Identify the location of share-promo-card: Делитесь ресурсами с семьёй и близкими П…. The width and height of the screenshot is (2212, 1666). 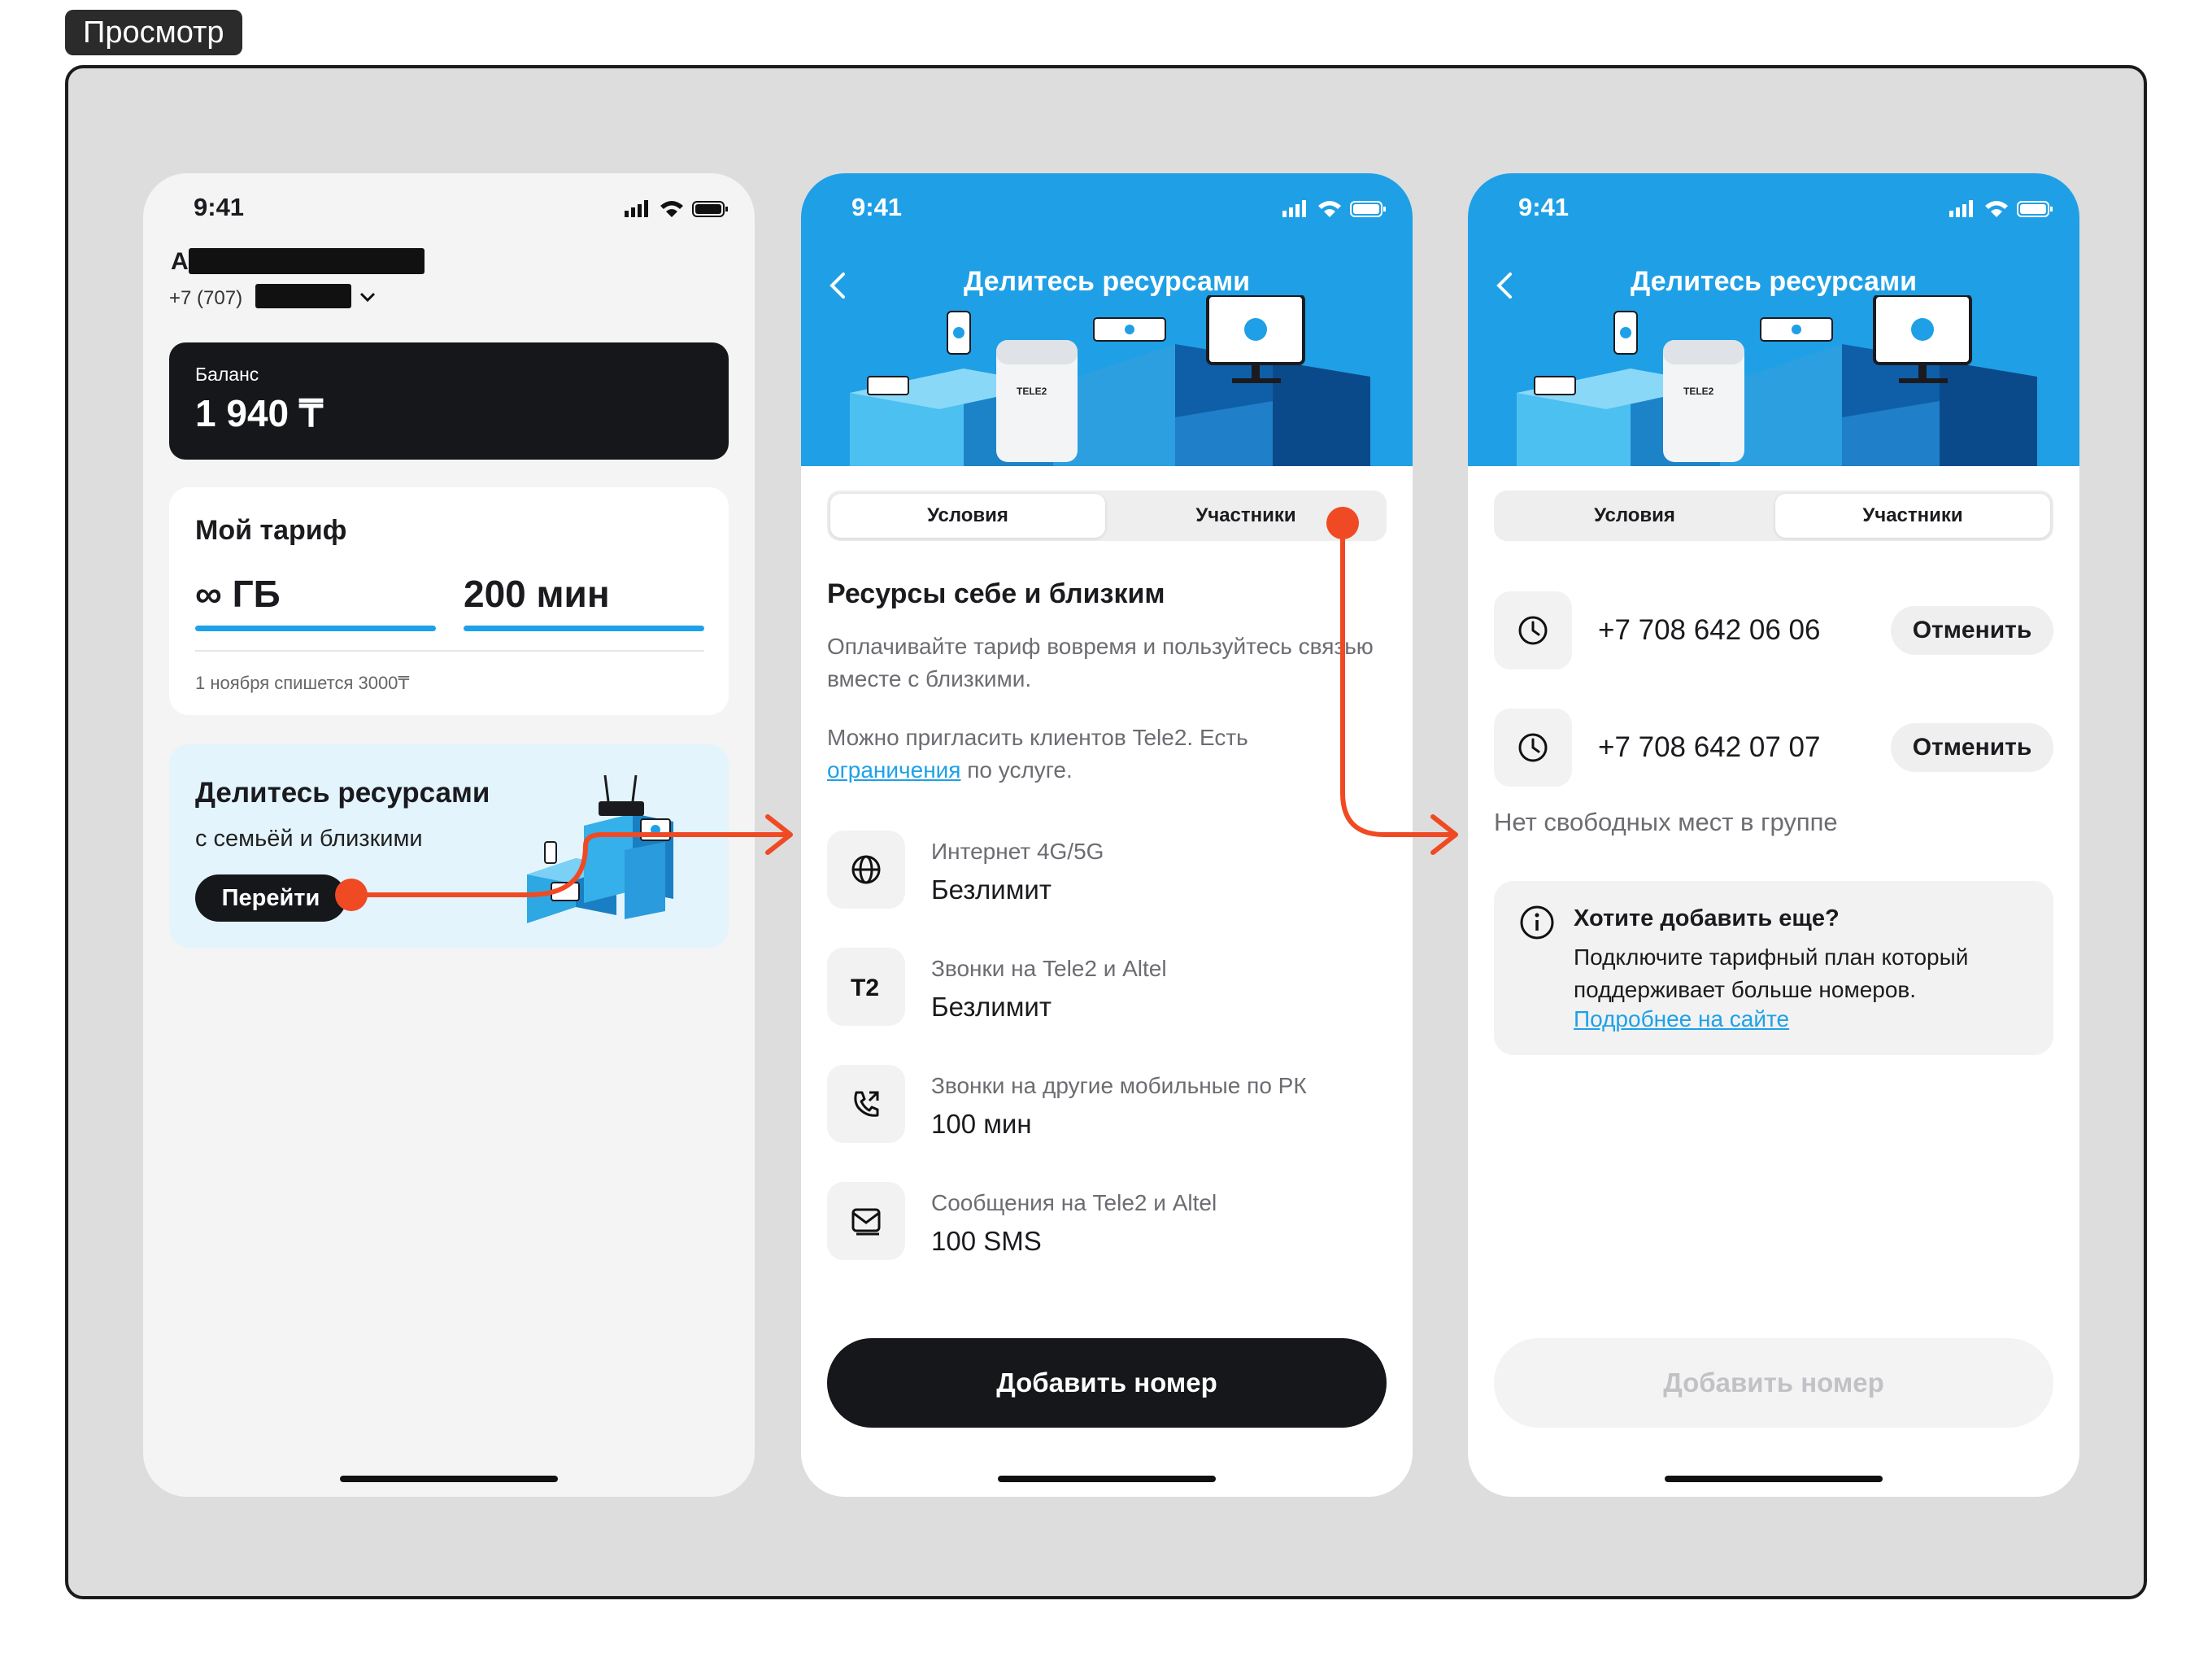
(449, 846).